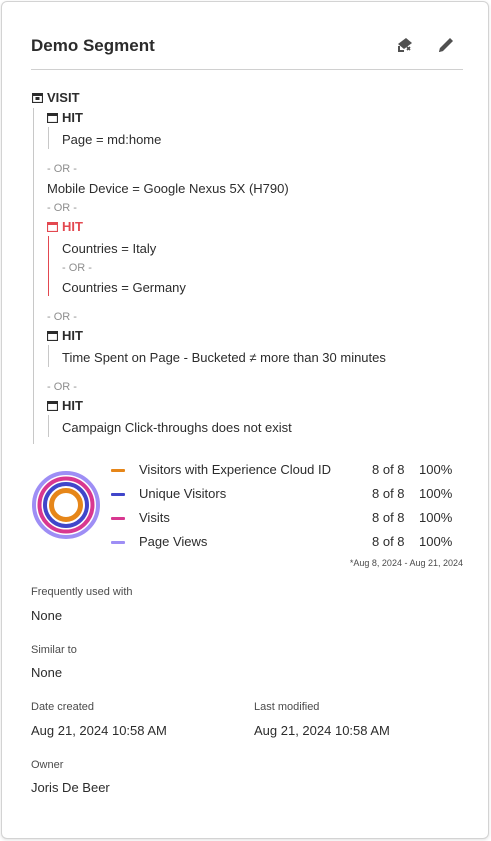 This screenshot has width=491, height=841. What do you see at coordinates (48, 266) in the screenshot?
I see `hit-container-line-selected` at bounding box center [48, 266].